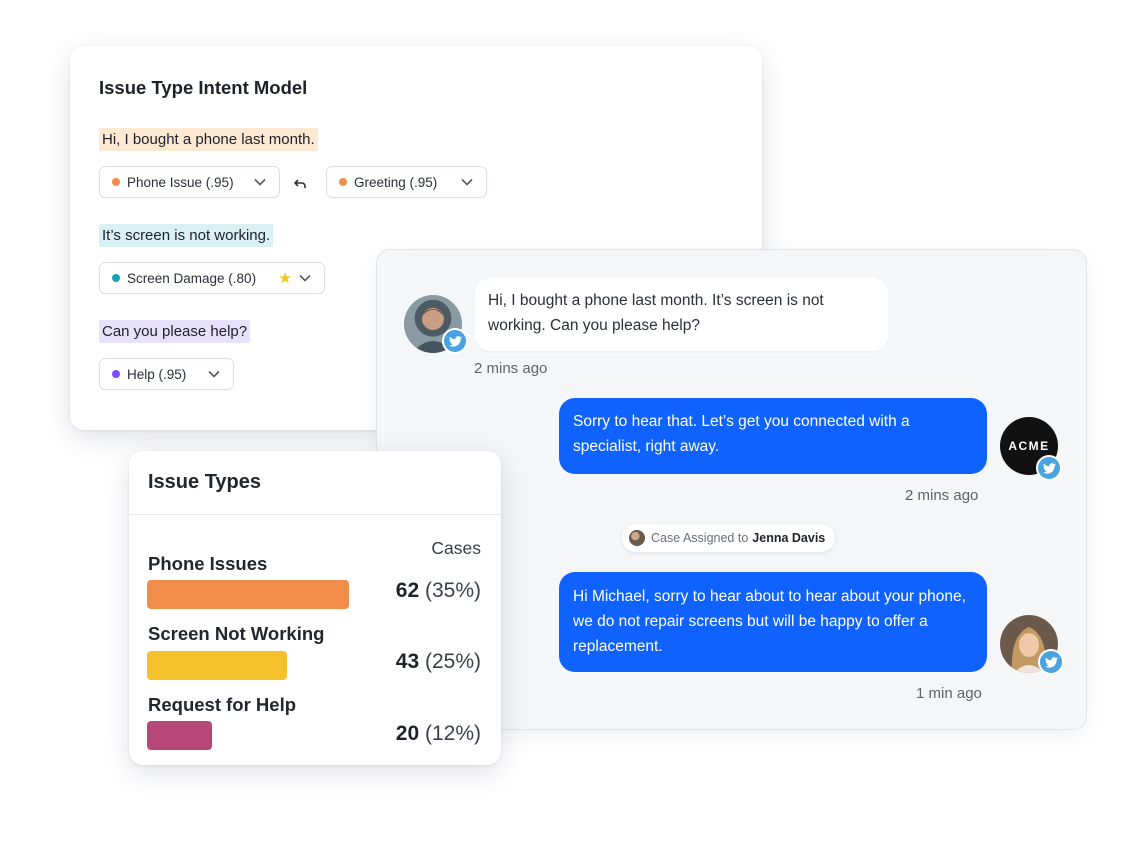 The height and width of the screenshot is (841, 1132). I want to click on greeting-dot, so click(343, 182).